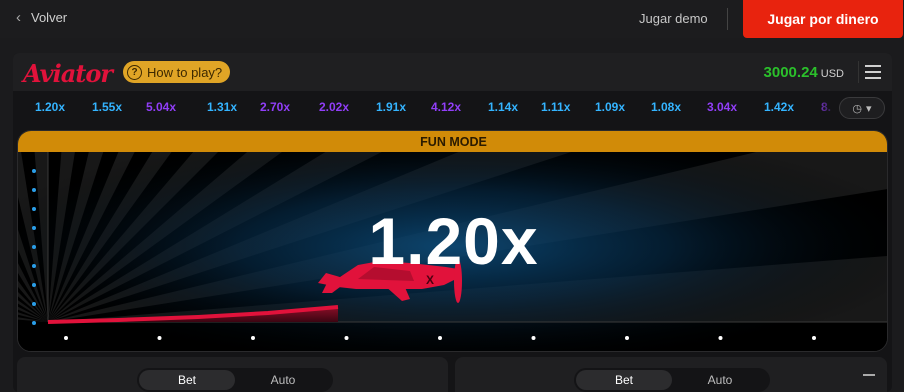 Image resolution: width=904 pixels, height=392 pixels. I want to click on history-multiplier: 1.08x, so click(666, 107).